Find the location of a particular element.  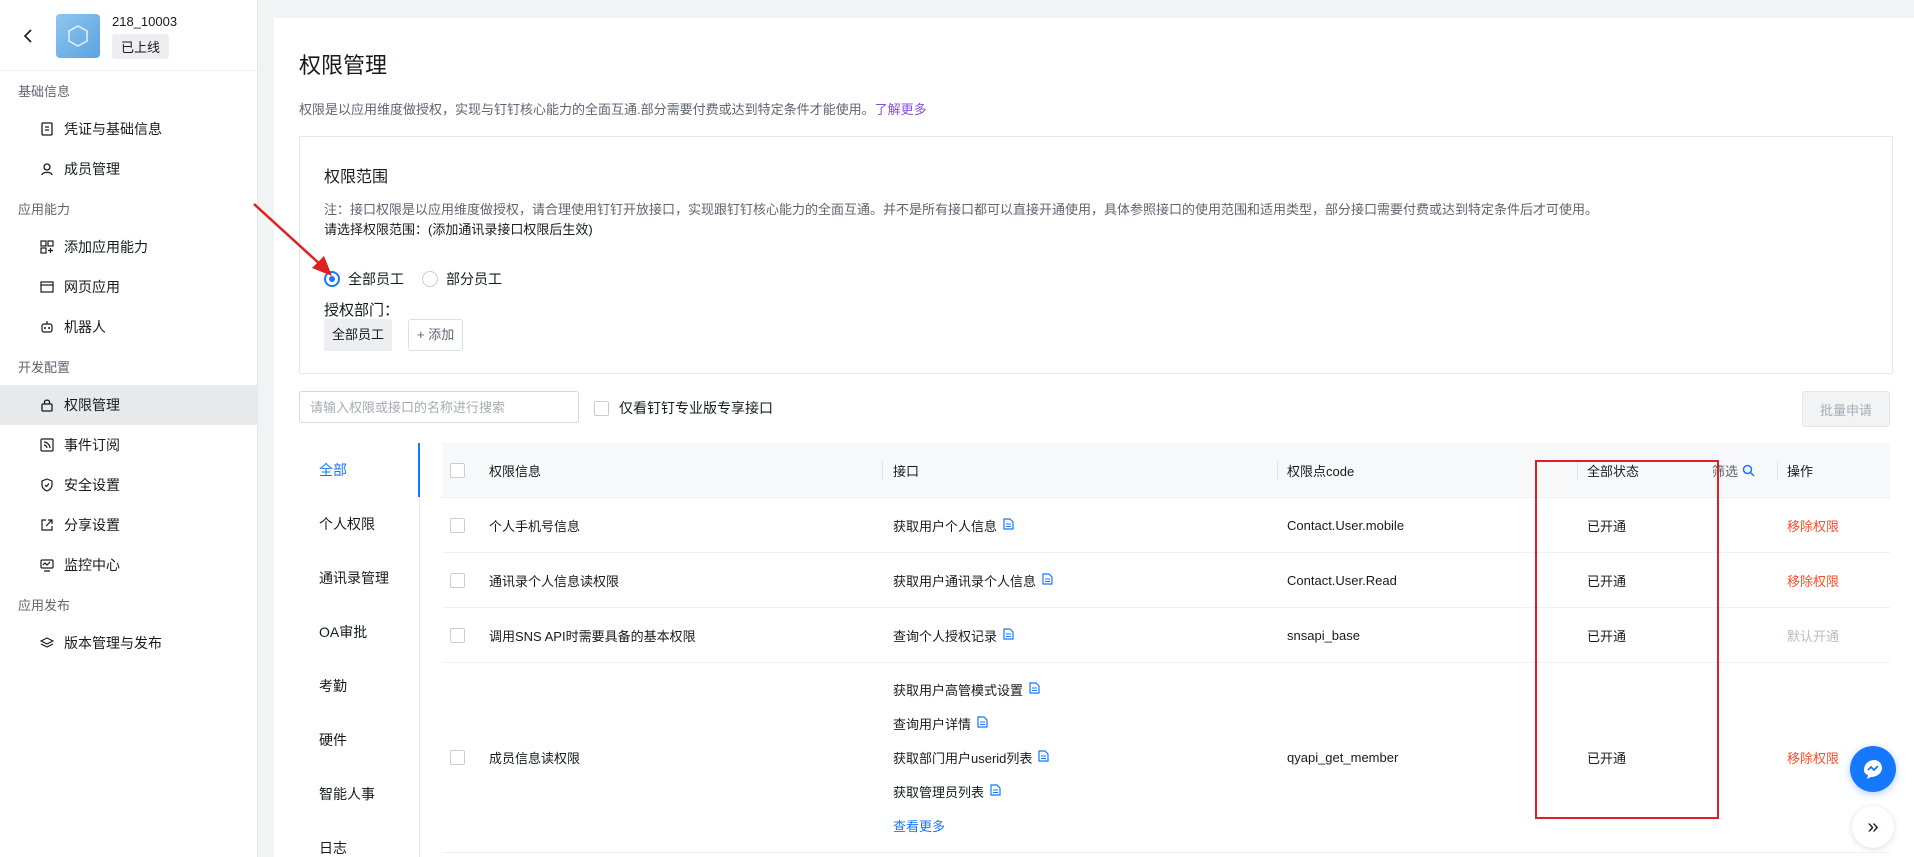

api-item: 查询个人授权记录 is located at coordinates (953, 635).